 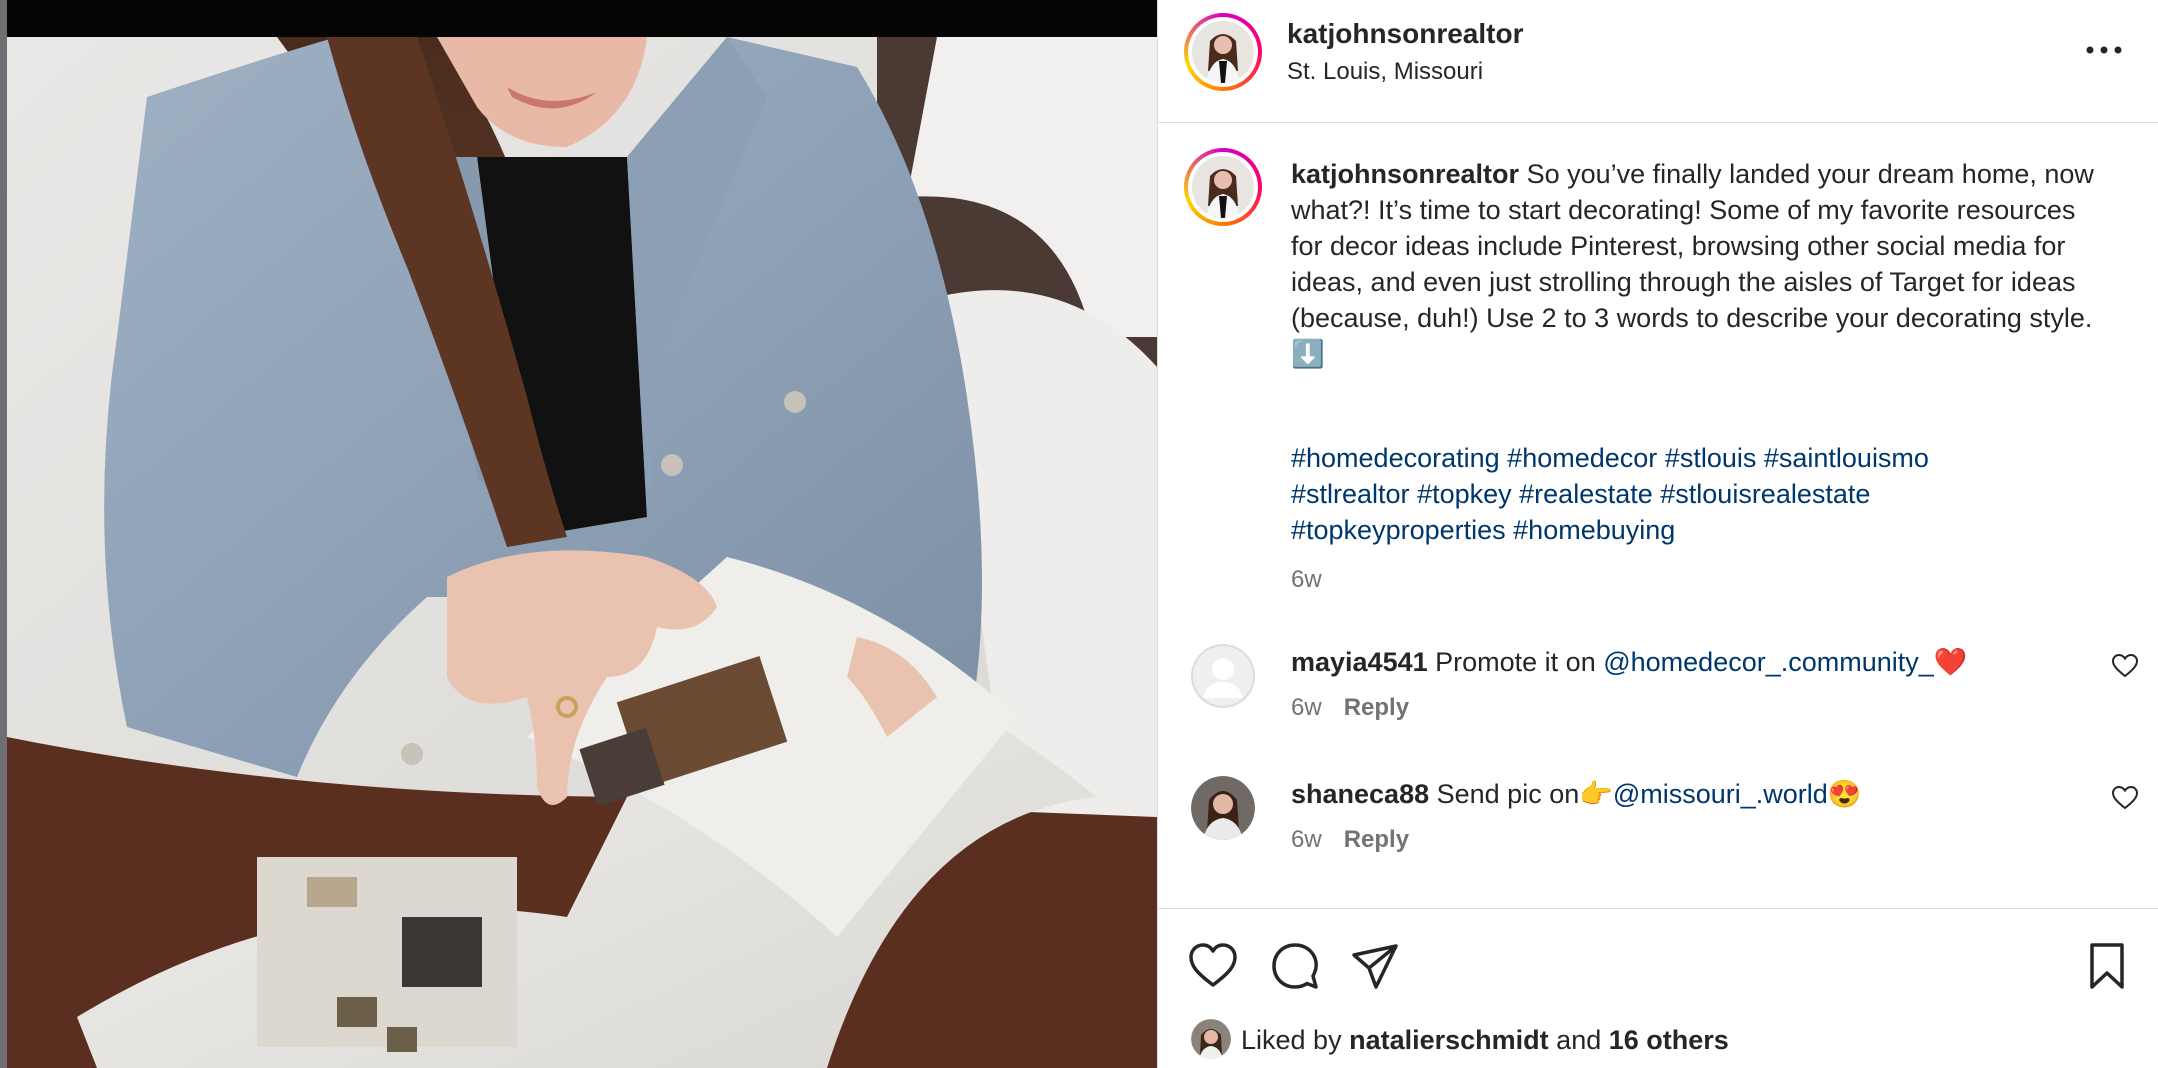 I want to click on comment-emoji: ❤️, so click(x=1950, y=662).